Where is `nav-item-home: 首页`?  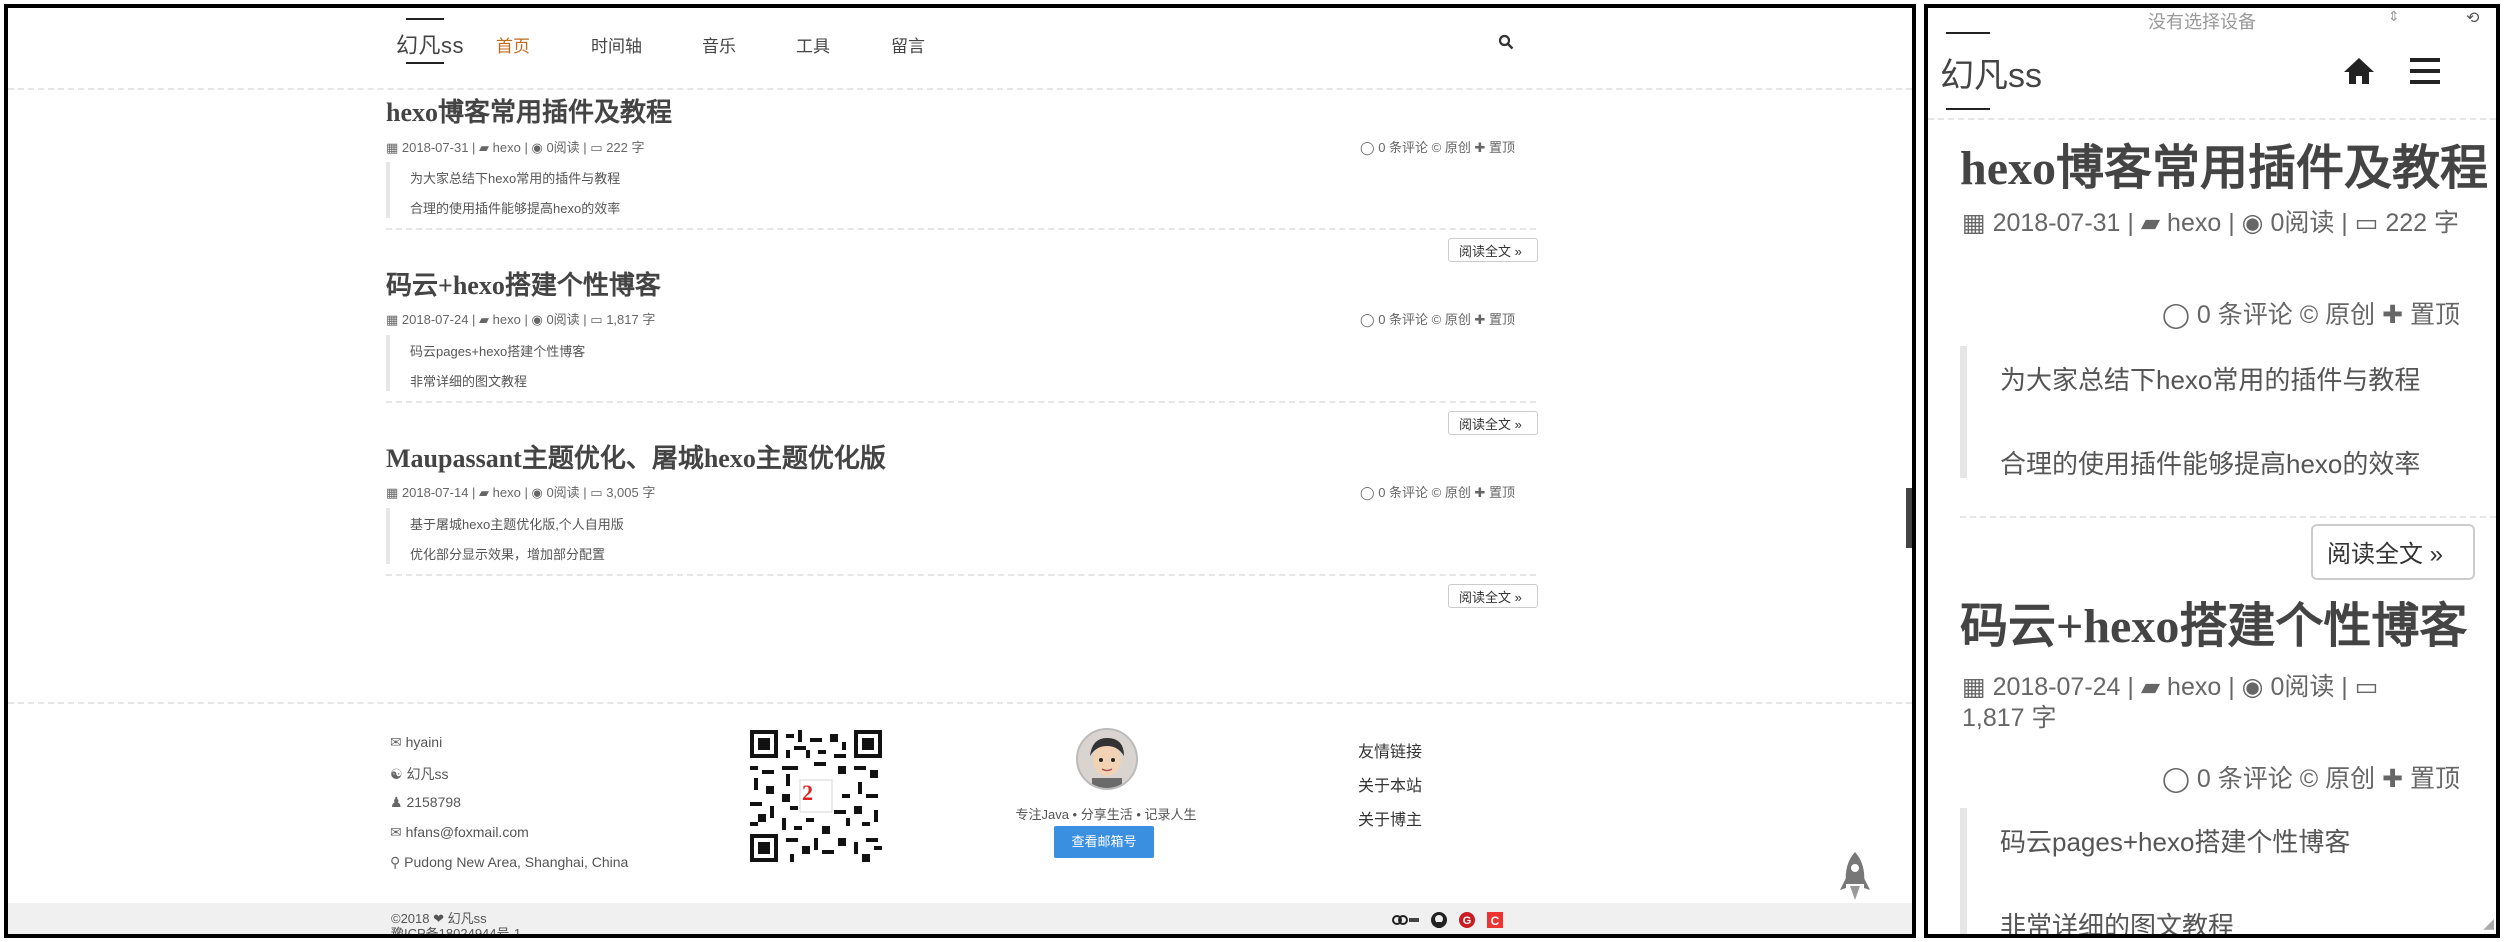
nav-item-home: 首页 is located at coordinates (513, 44).